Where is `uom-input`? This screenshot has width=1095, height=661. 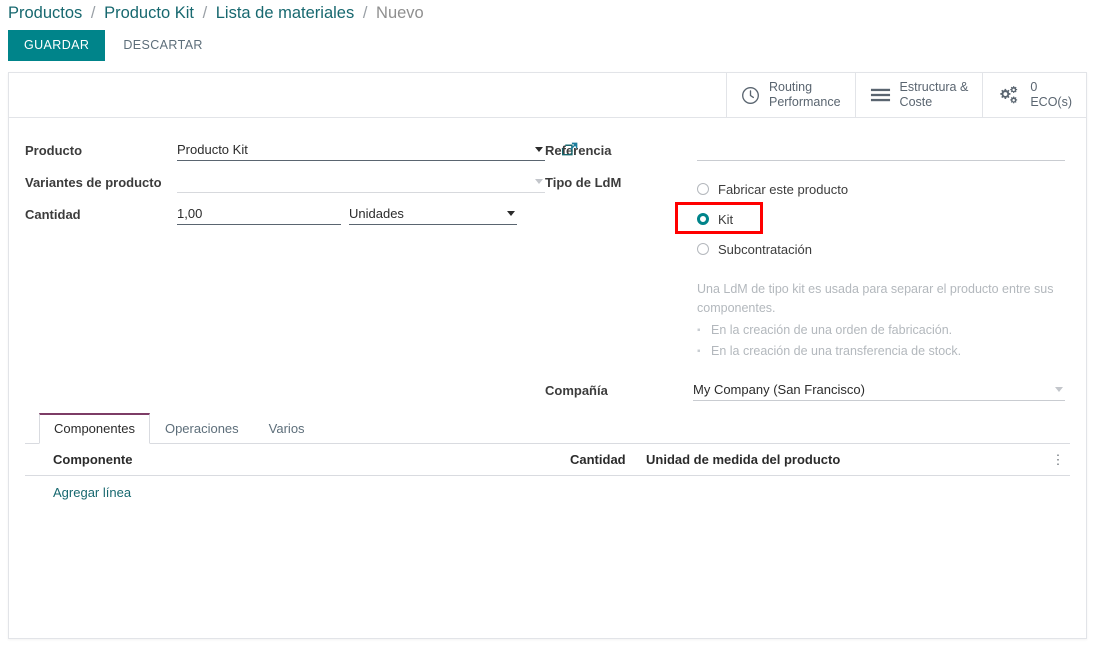
uom-input is located at coordinates (433, 214).